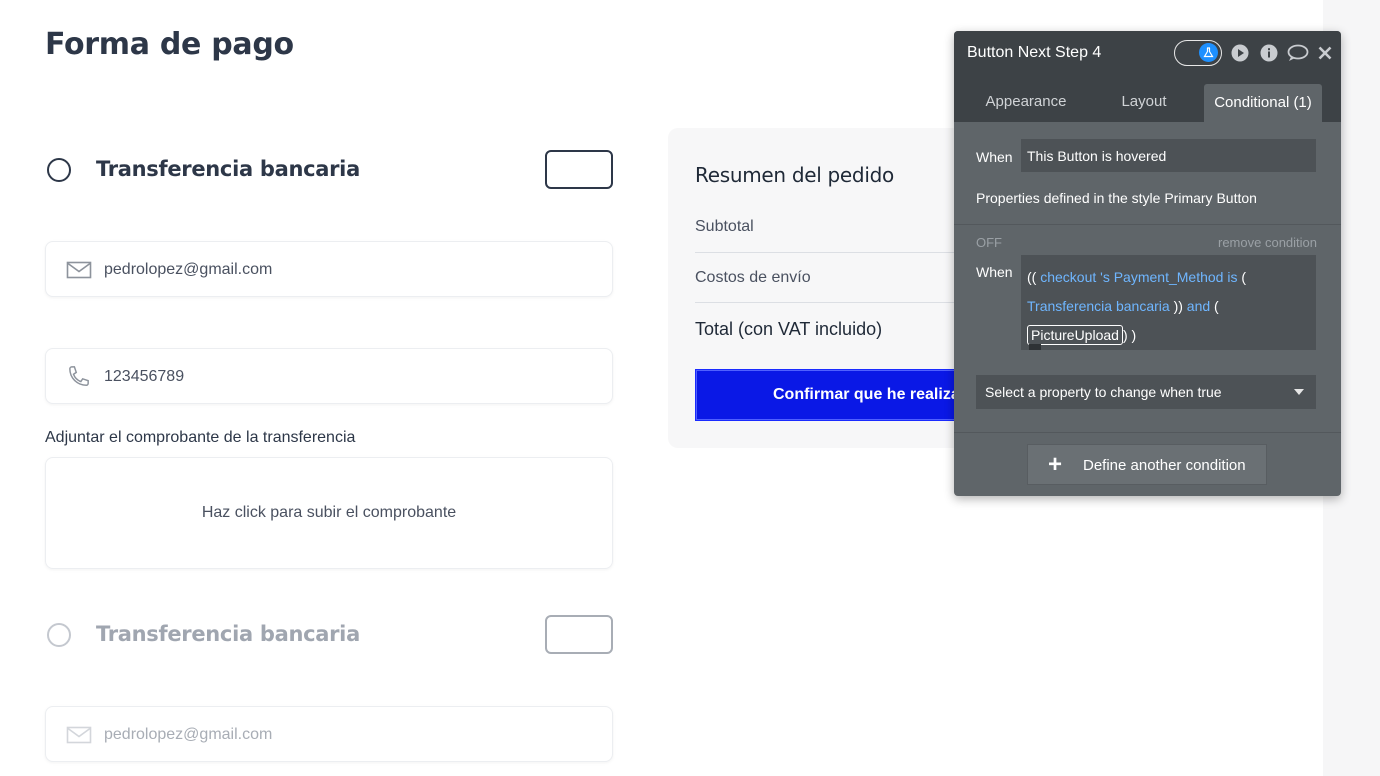 The width and height of the screenshot is (1380, 776). Describe the element at coordinates (1216, 306) in the screenshot. I see `expr-paren-2: (` at that location.